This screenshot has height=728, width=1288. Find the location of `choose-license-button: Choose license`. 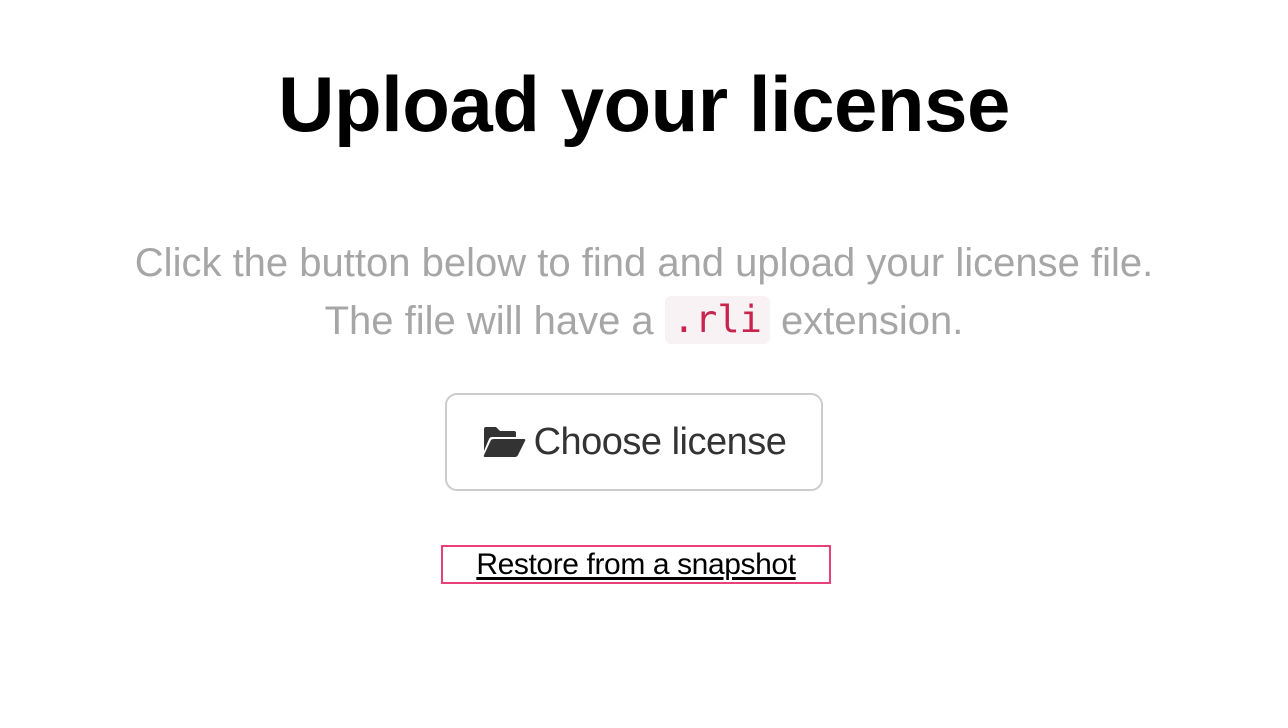

choose-license-button: Choose license is located at coordinates (634, 442).